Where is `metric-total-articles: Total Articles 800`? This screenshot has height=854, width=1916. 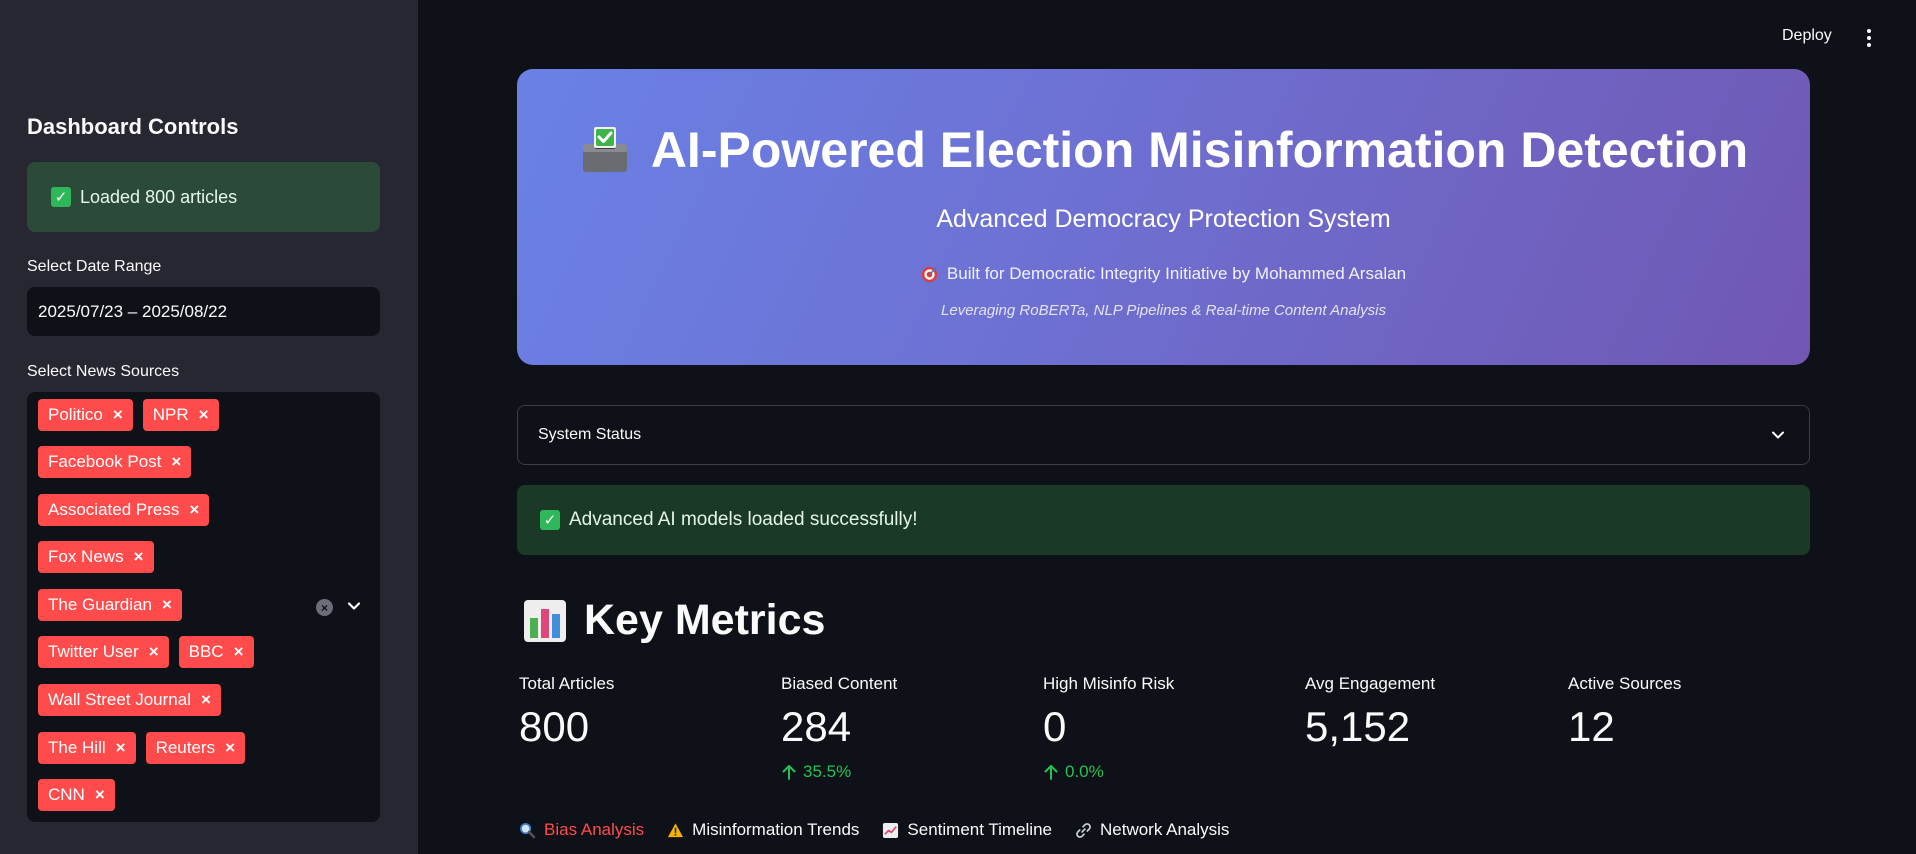
metric-total-articles: Total Articles 800 is located at coordinates (566, 711).